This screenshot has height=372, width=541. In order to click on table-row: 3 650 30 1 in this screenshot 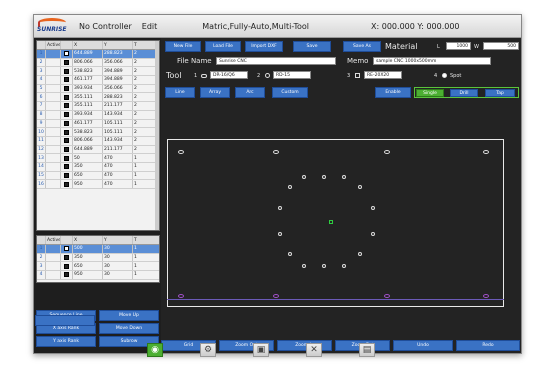, I will do `click(98, 267)`.